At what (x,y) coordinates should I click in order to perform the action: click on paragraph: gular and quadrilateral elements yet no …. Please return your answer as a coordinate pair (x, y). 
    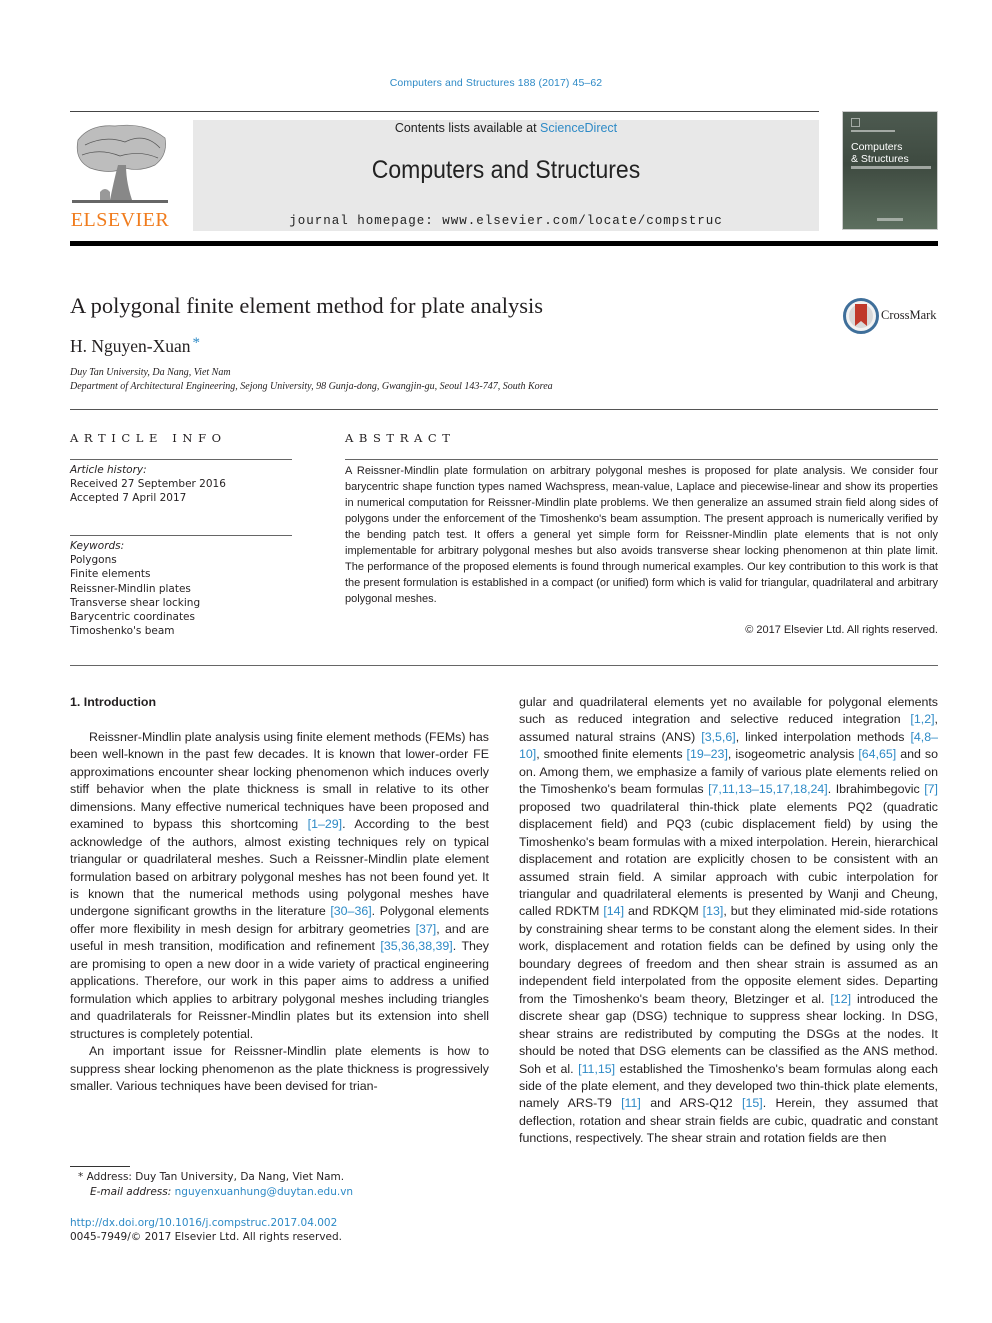
    Looking at the image, I should click on (729, 920).